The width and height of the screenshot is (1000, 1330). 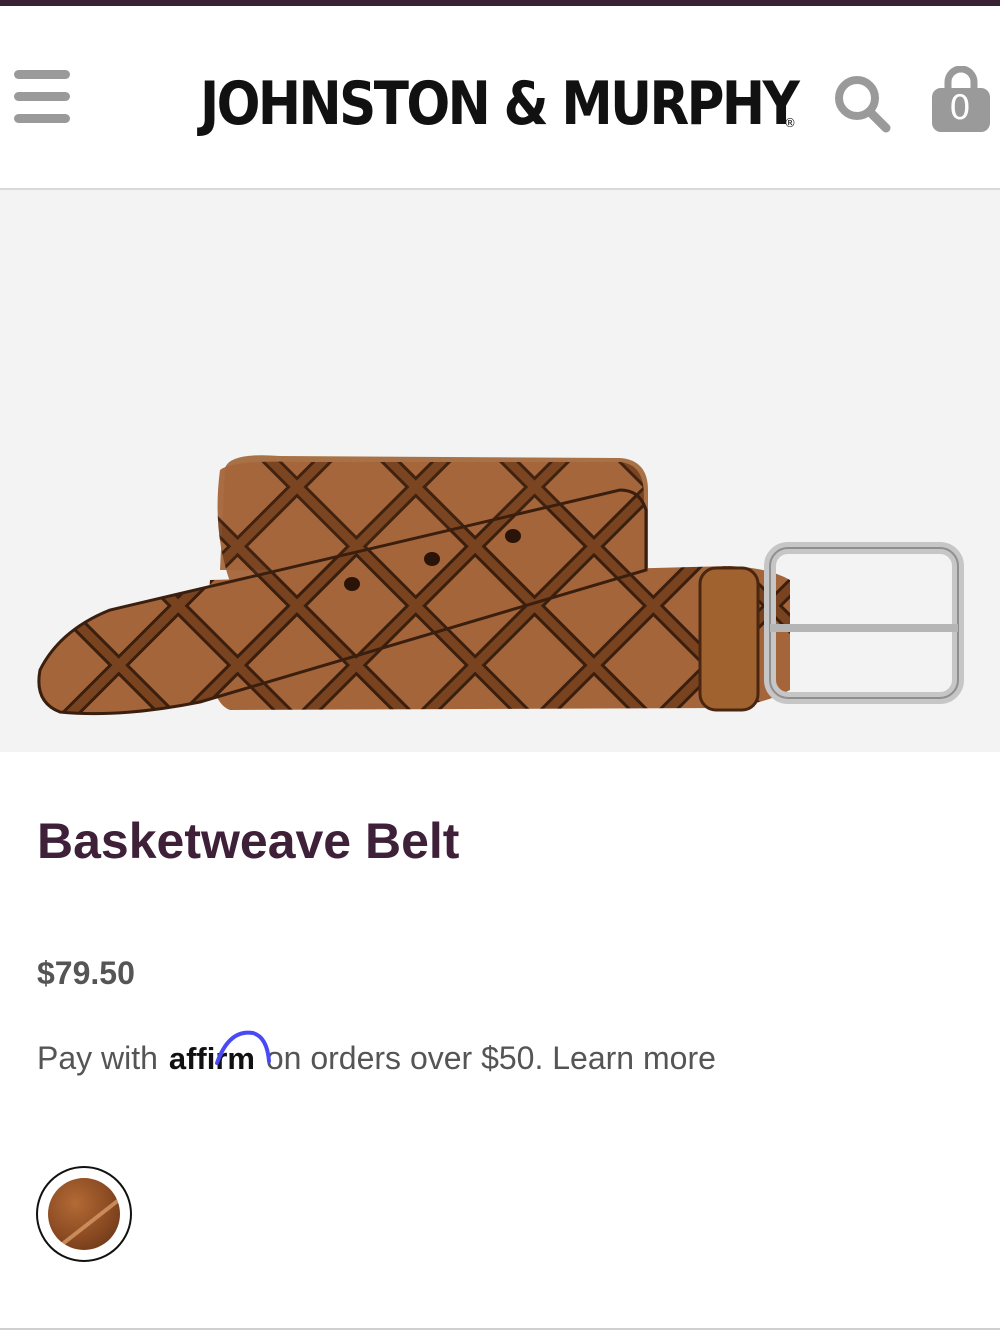 What do you see at coordinates (863, 103) in the screenshot?
I see `search-icon` at bounding box center [863, 103].